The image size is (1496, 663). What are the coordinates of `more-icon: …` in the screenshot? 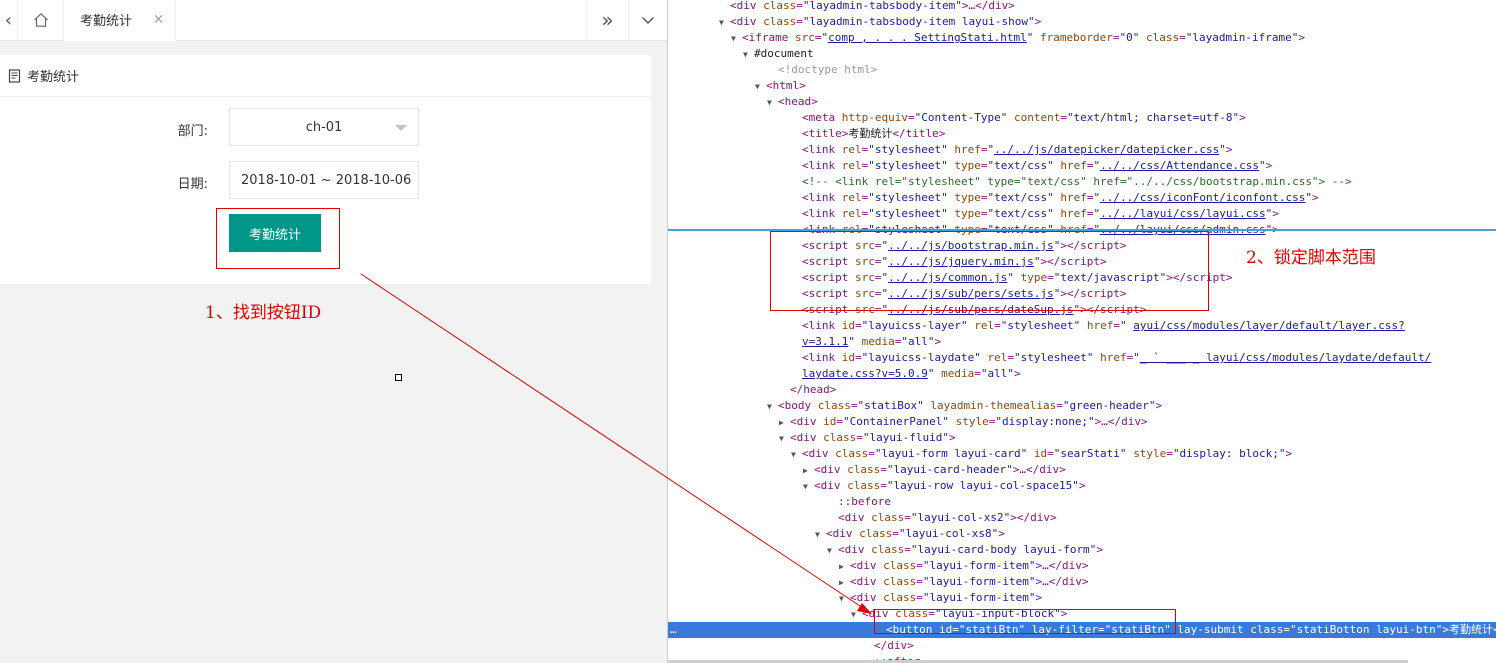 It's located at (673, 630).